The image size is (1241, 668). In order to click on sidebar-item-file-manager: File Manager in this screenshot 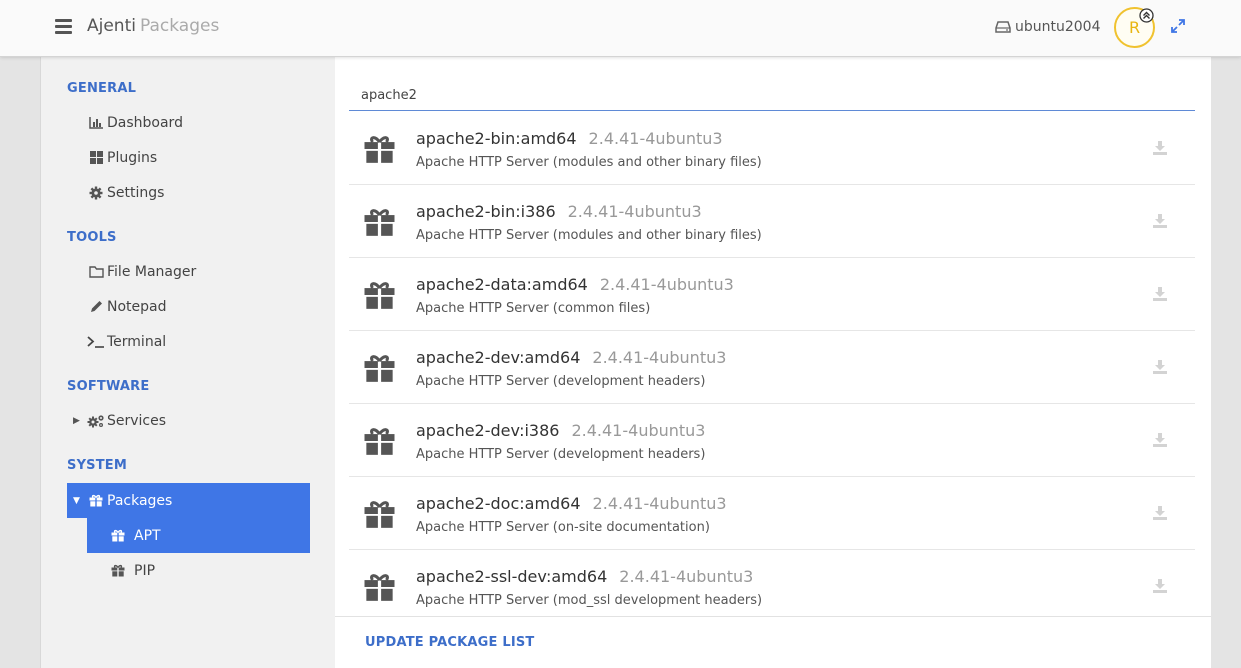, I will do `click(188, 271)`.